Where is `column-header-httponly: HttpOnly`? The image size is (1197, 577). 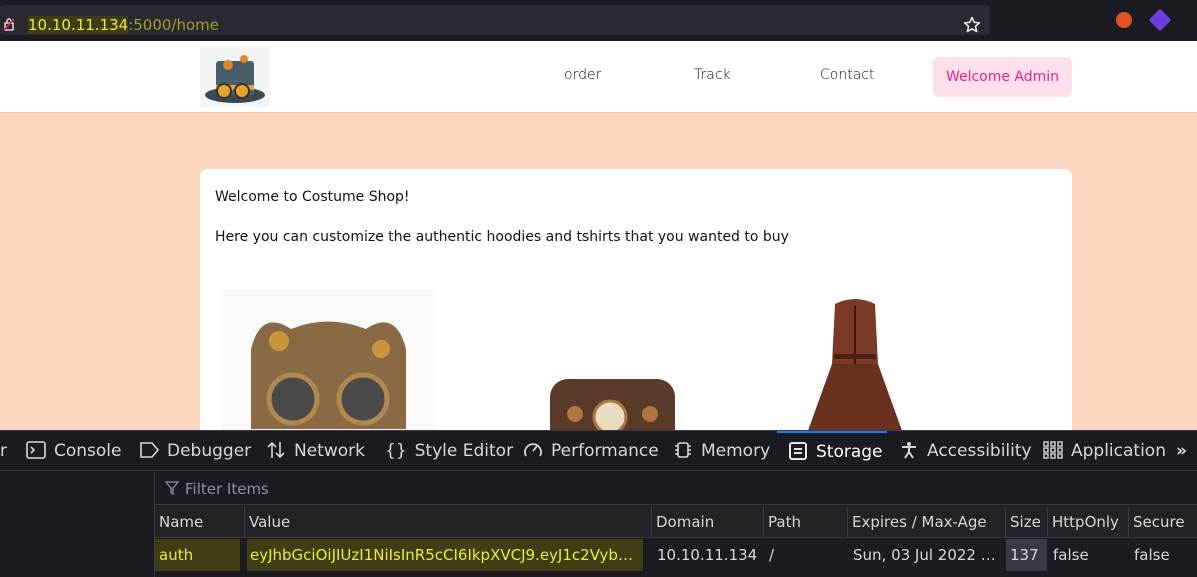
column-header-httponly: HttpOnly is located at coordinates (1087, 522).